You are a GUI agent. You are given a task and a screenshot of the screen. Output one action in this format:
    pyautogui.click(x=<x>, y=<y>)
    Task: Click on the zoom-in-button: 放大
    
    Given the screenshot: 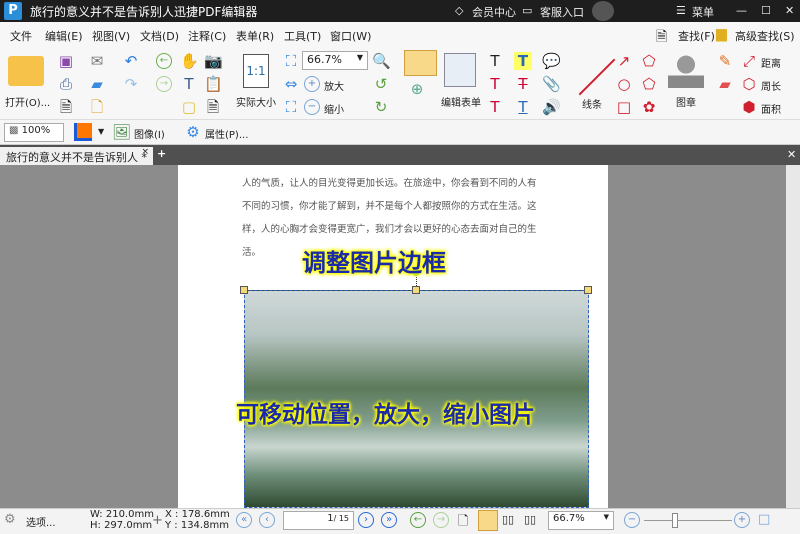 What is the action you would take?
    pyautogui.click(x=334, y=85)
    